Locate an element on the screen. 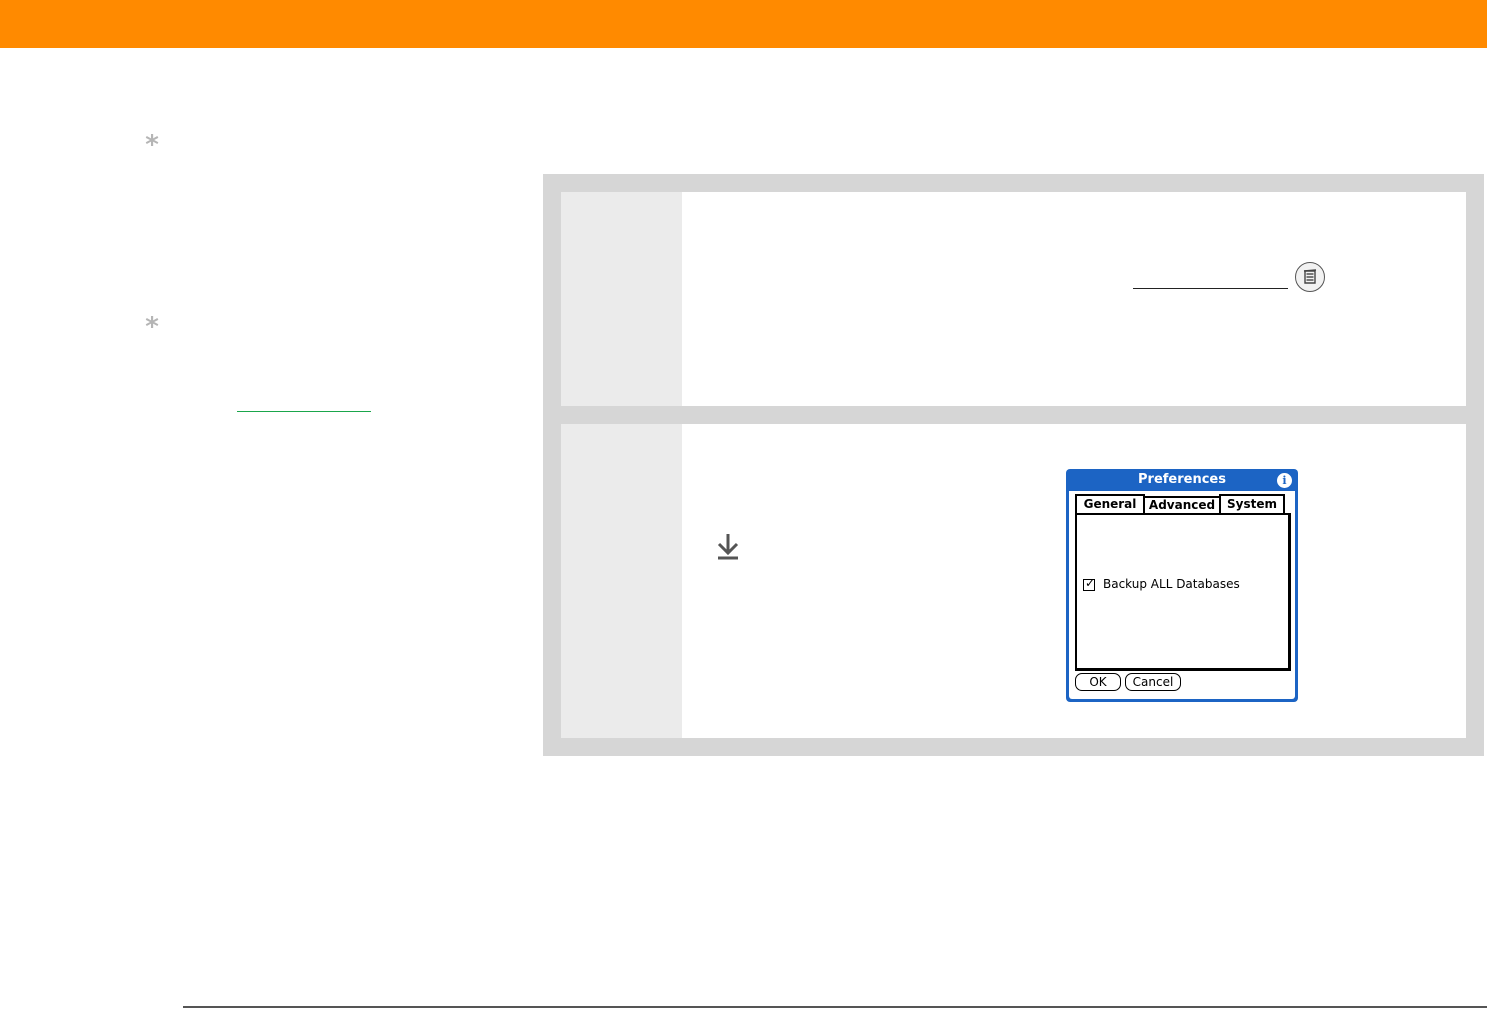  tab-general: General is located at coordinates (1110, 503).